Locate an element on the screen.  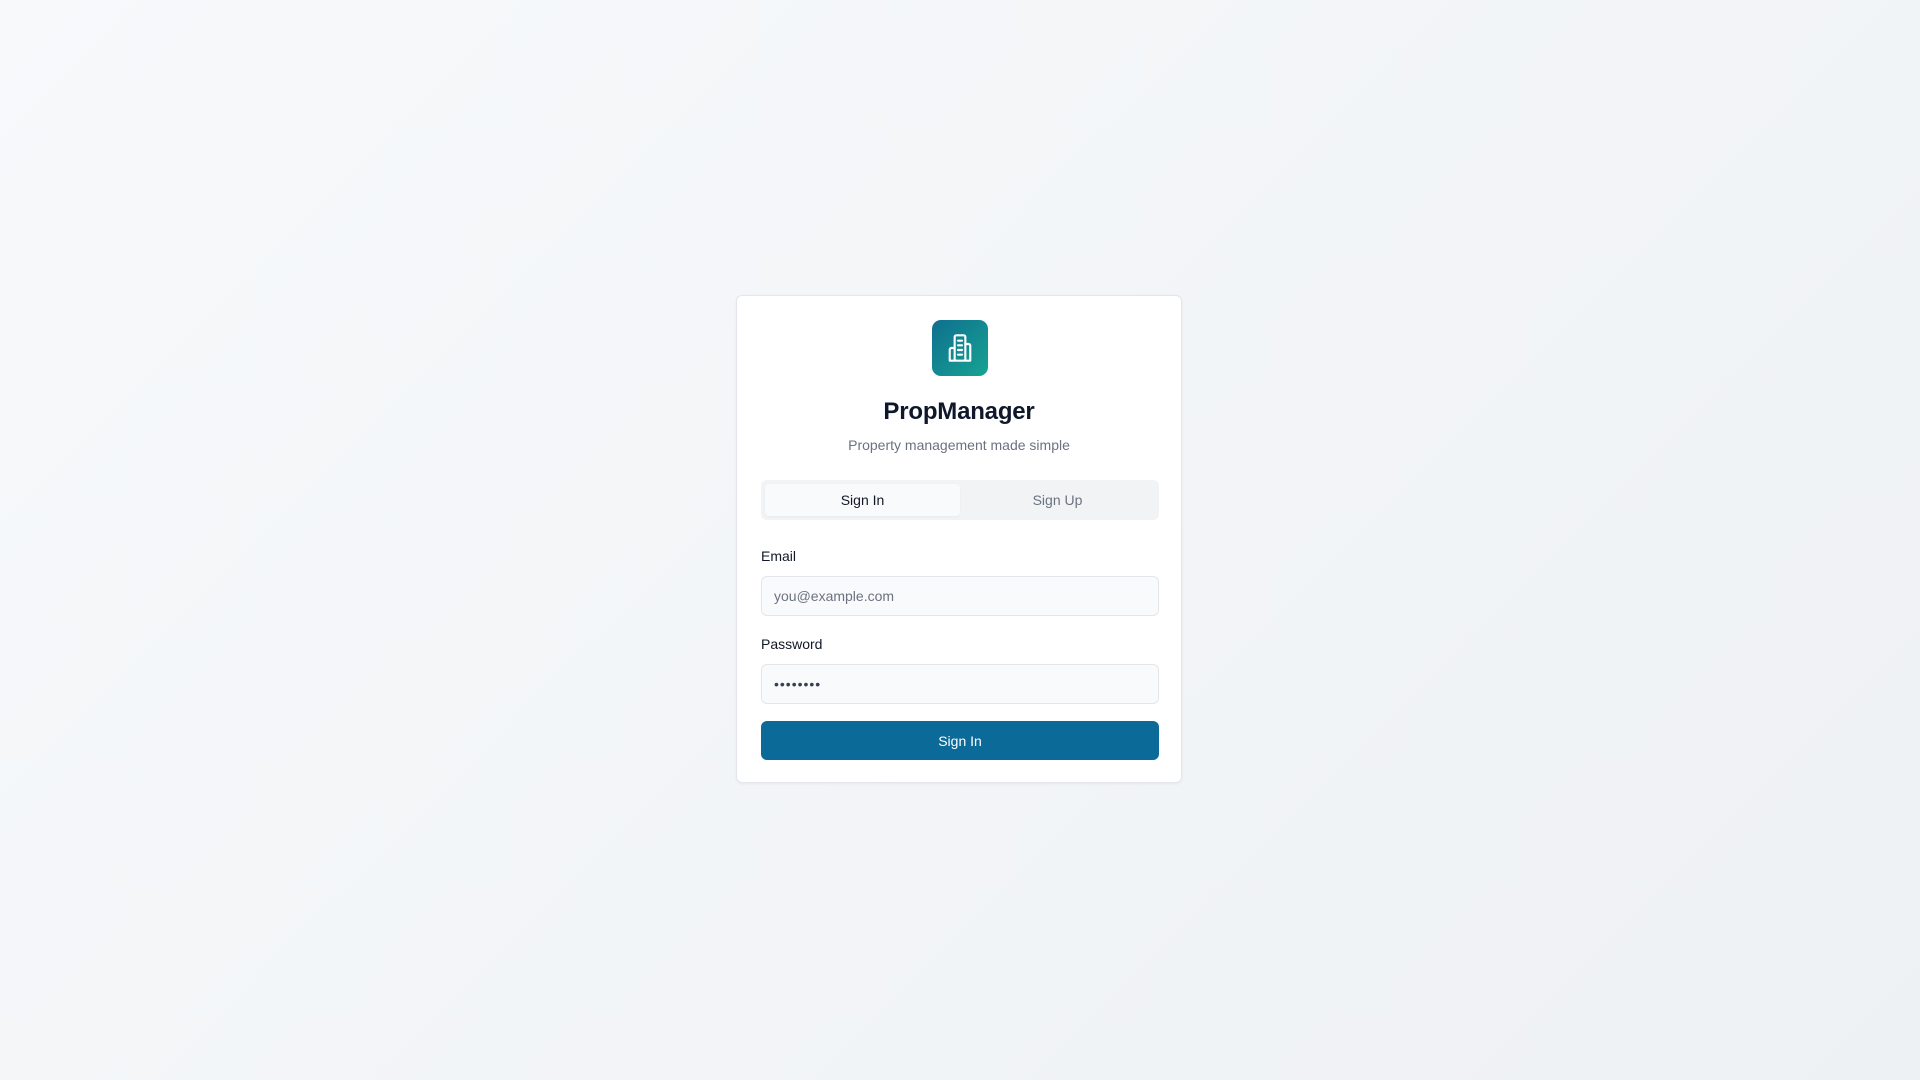
app-title: PropManager is located at coordinates (959, 411).